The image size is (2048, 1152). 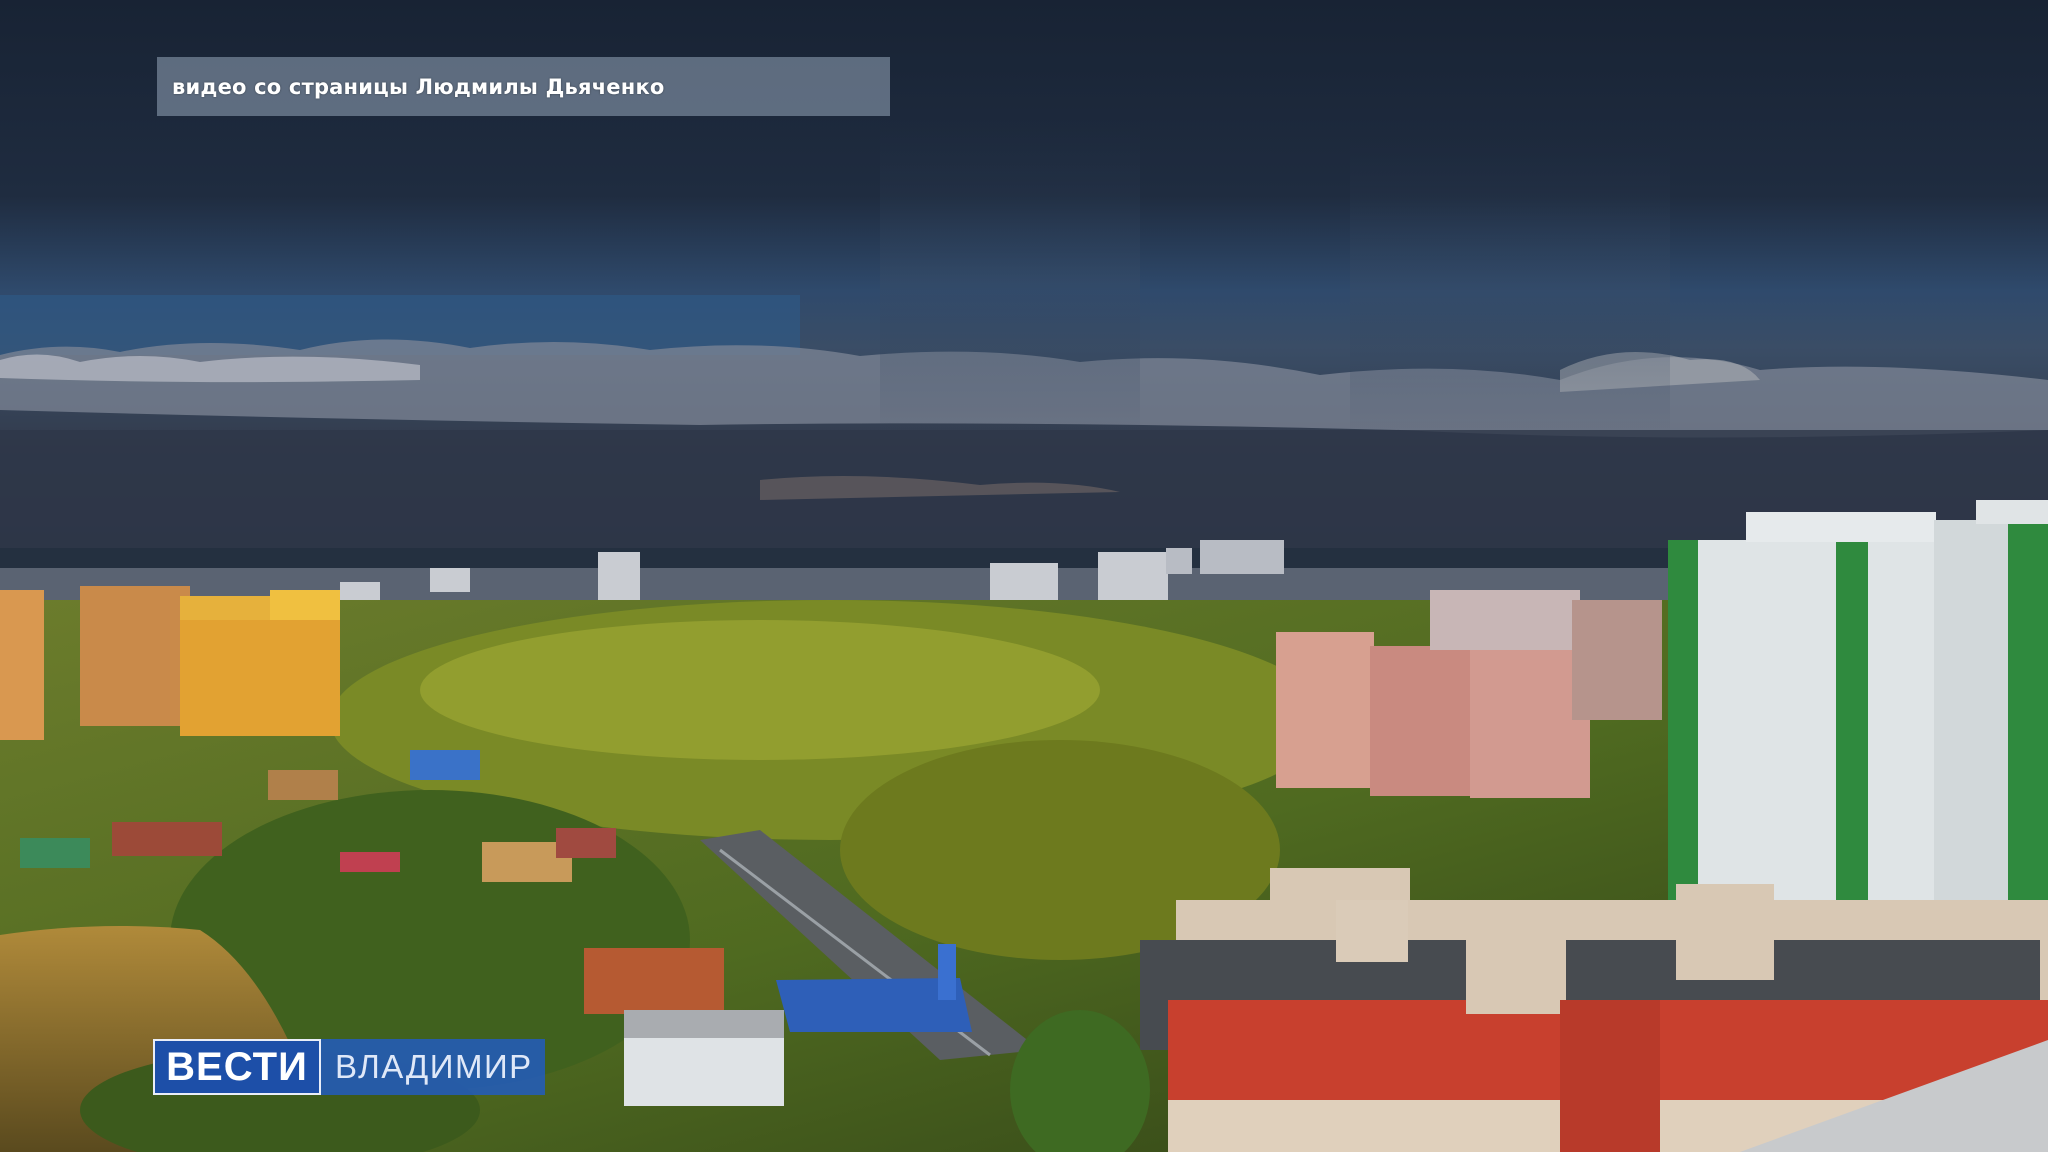 What do you see at coordinates (704, 1024) in the screenshot?
I see `warehouse-roof` at bounding box center [704, 1024].